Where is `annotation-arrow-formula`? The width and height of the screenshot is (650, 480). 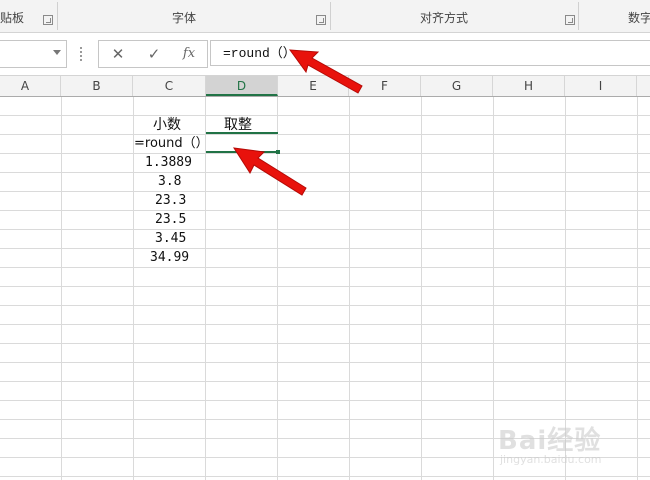 annotation-arrow-formula is located at coordinates (325, 71).